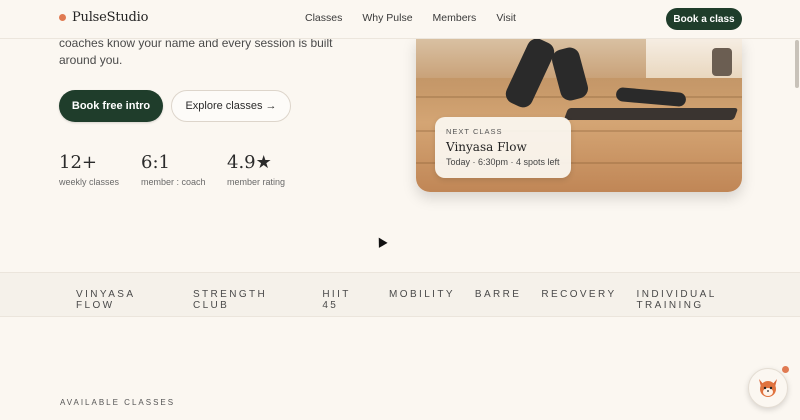 This screenshot has width=800, height=420. Describe the element at coordinates (345, 300) in the screenshot. I see `class-type-item: HIIT 45` at that location.